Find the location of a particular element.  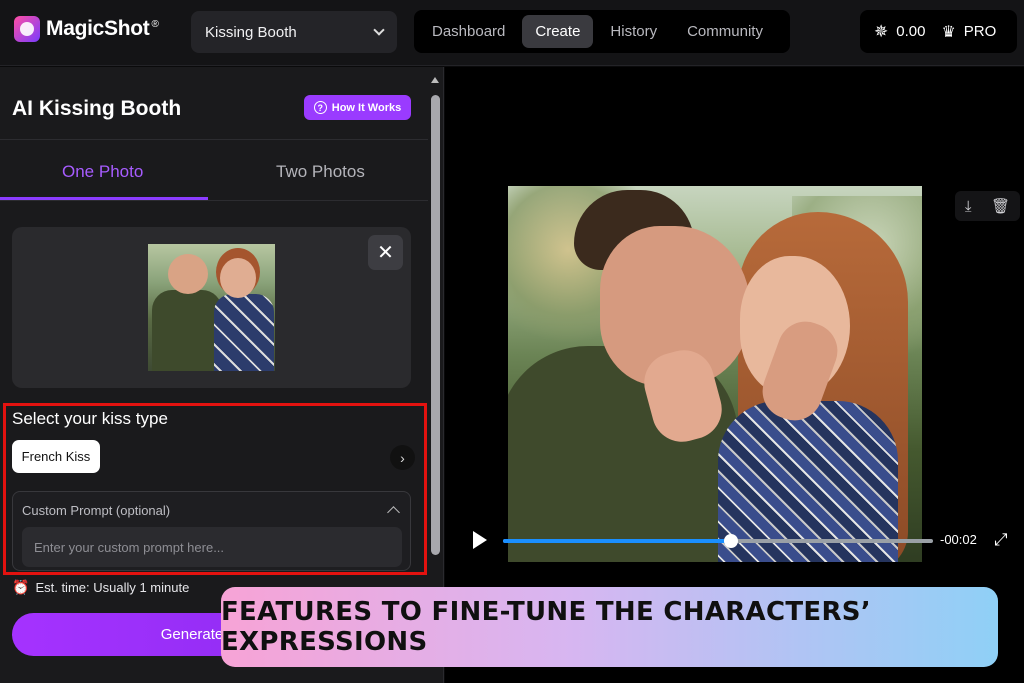

nav-dashboard: Dashboard is located at coordinates (468, 31).